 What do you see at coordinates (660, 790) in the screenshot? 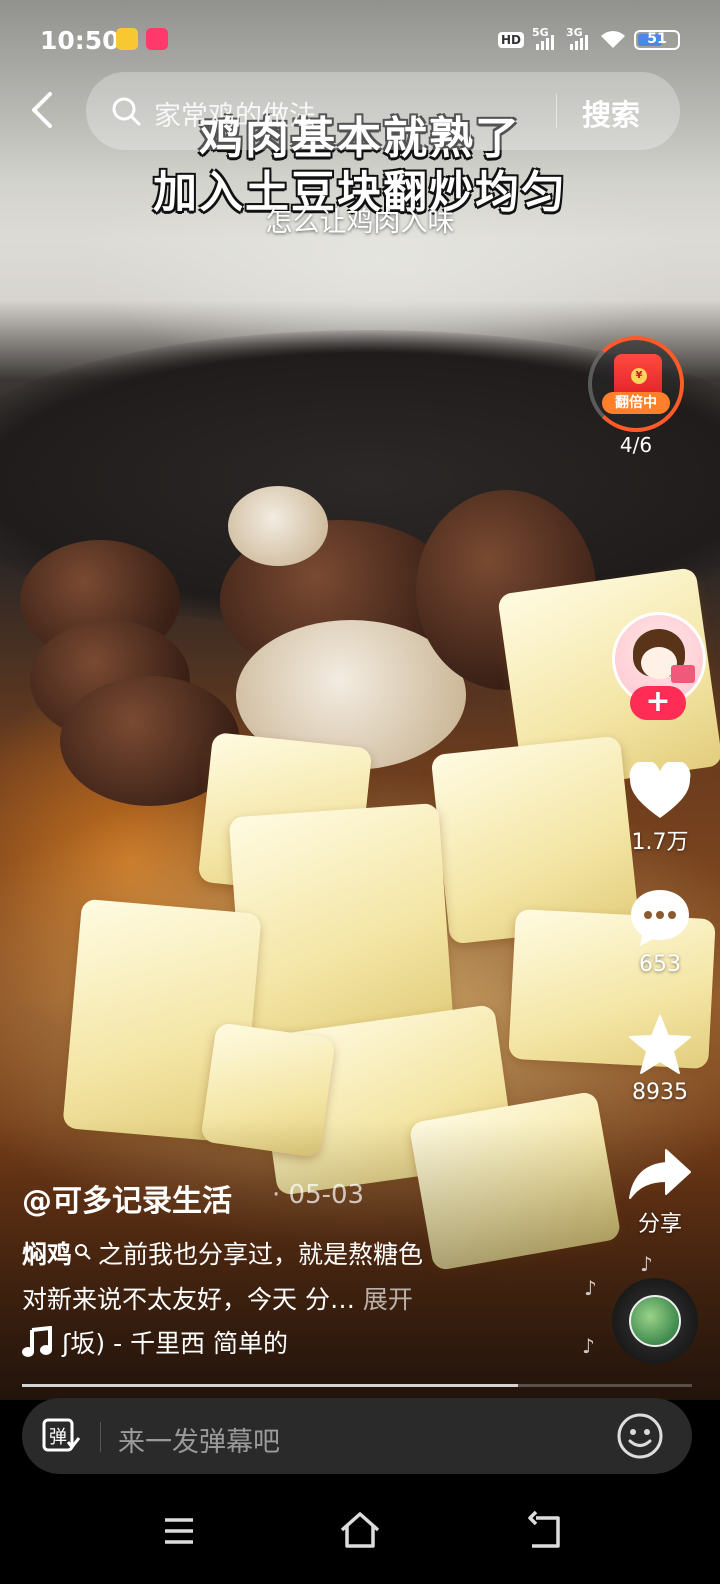
I see `heart-icon` at bounding box center [660, 790].